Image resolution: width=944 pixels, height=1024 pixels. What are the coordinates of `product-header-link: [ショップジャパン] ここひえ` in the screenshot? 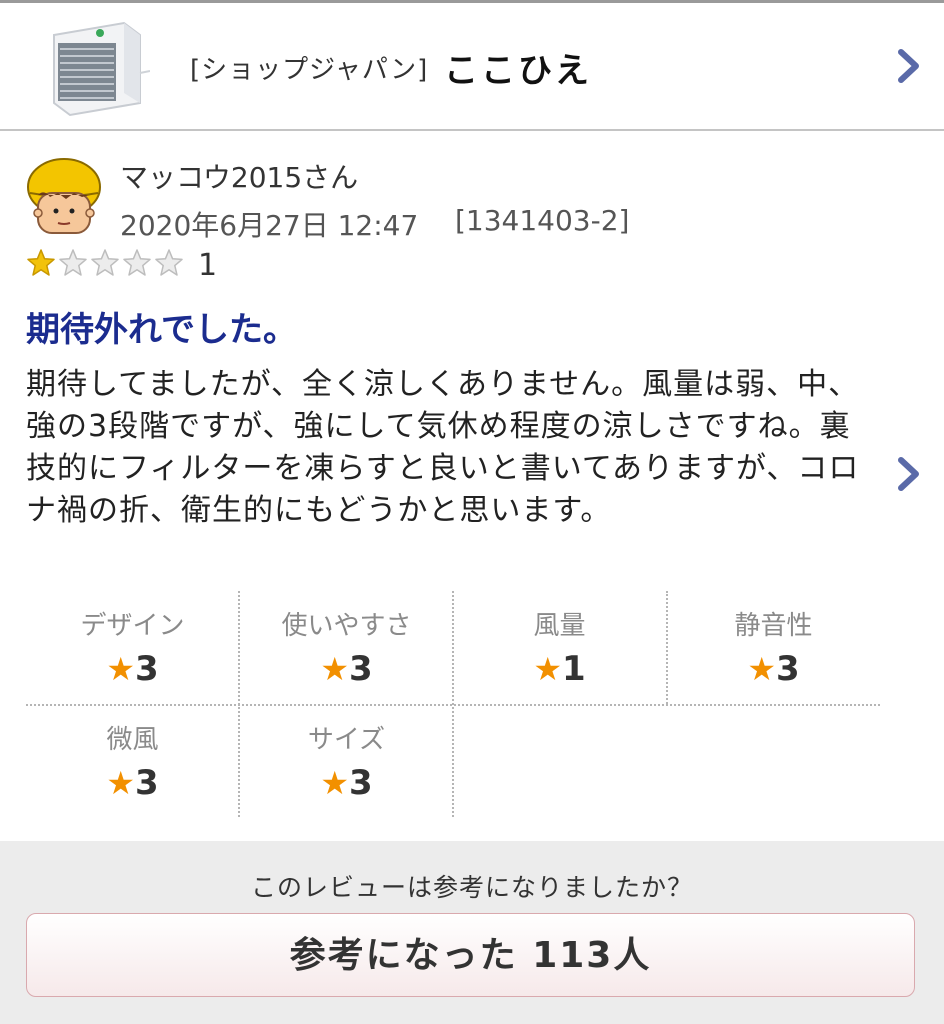 It's located at (472, 67).